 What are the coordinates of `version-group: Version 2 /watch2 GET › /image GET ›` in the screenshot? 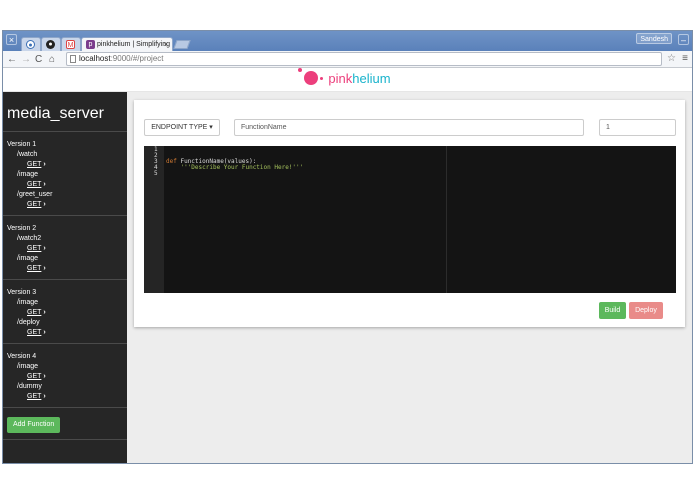 It's located at (65, 248).